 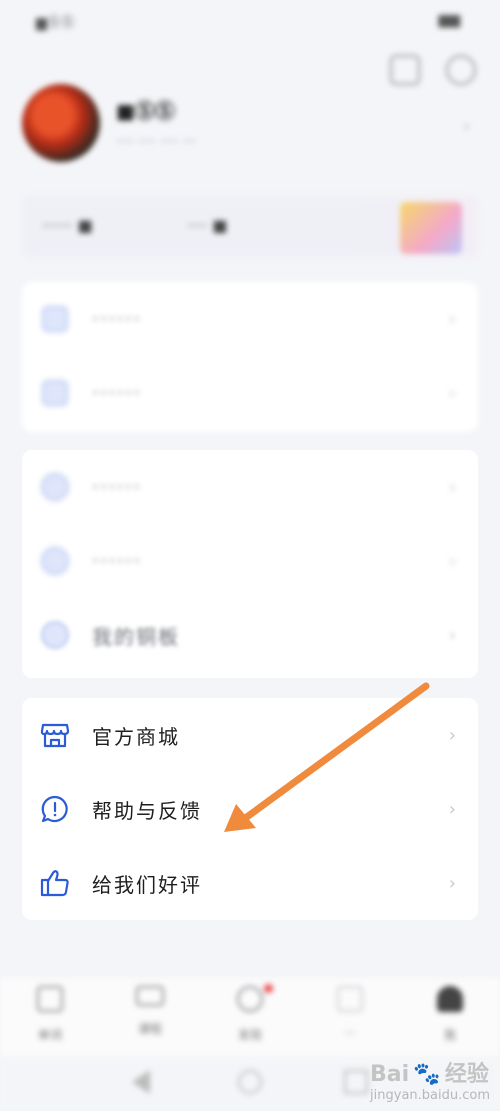 What do you see at coordinates (427, 1074) in the screenshot?
I see `paw-icon: 🐾` at bounding box center [427, 1074].